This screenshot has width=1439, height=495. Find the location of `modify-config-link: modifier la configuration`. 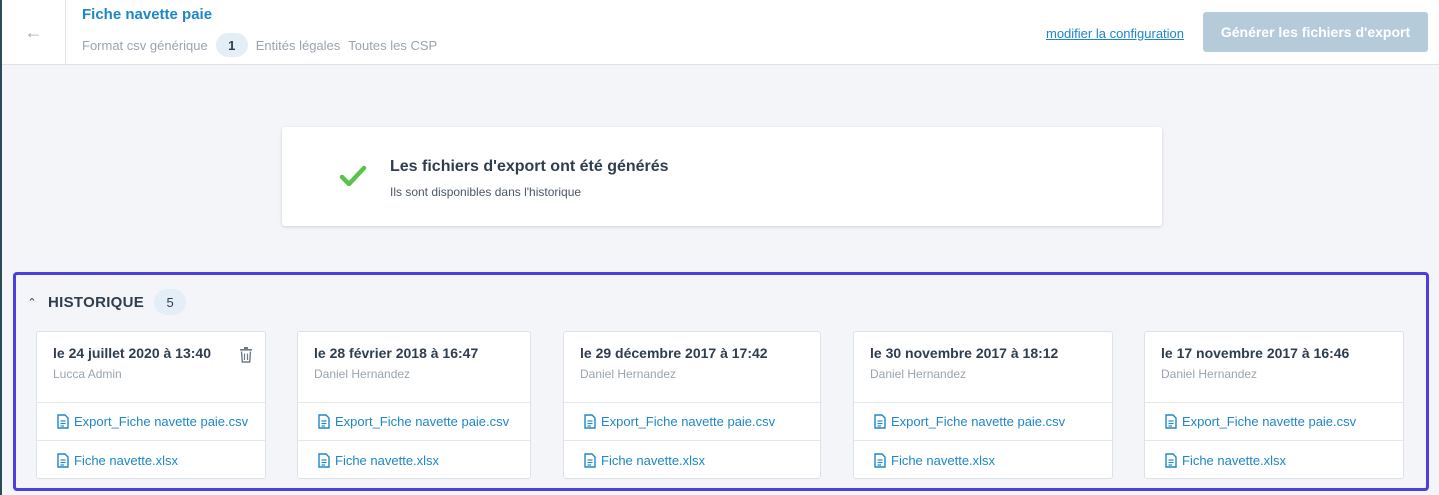

modify-config-link: modifier la configuration is located at coordinates (1115, 33).